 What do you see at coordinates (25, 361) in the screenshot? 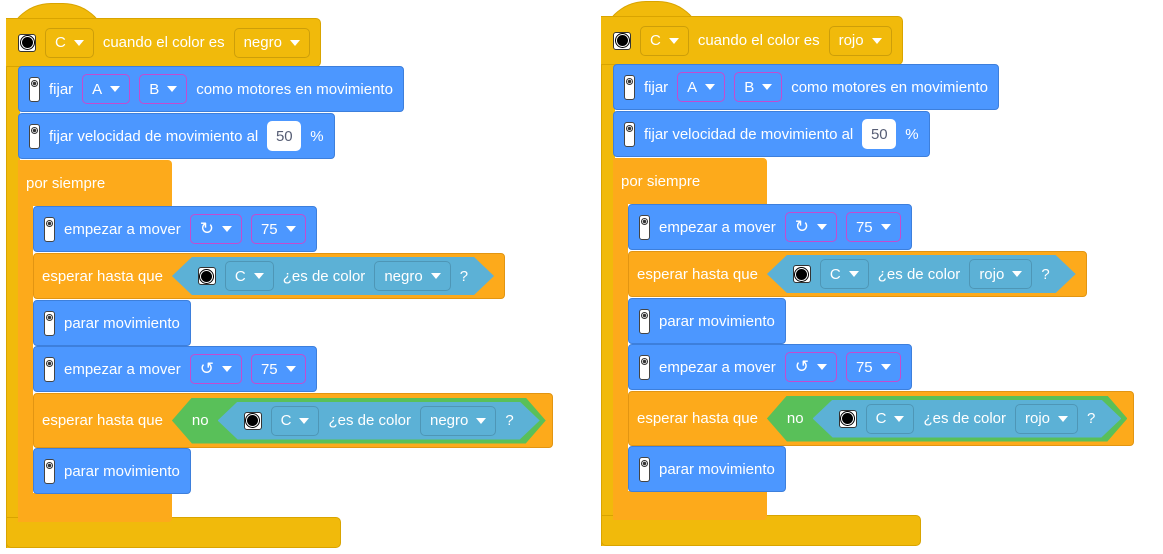
I see `forever-arm` at bounding box center [25, 361].